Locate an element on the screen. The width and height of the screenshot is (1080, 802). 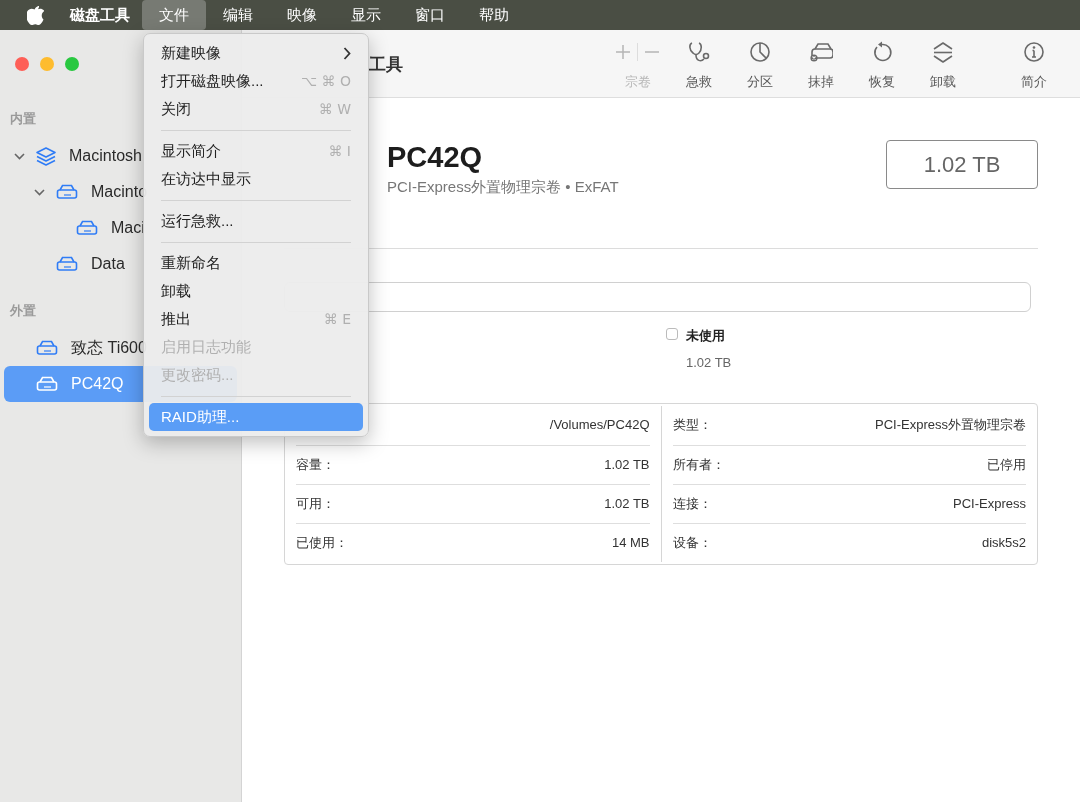
info-value: PCI-Express is located at coordinates (989, 503).